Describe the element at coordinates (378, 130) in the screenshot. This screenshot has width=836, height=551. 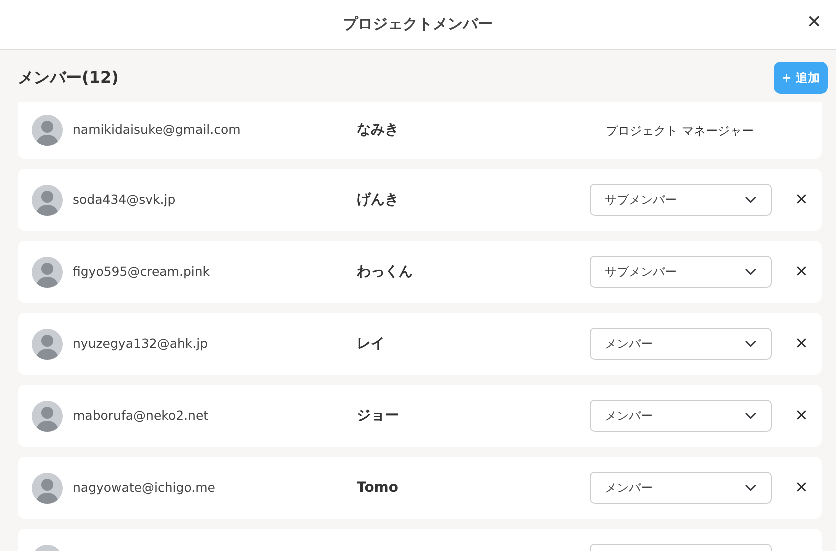
I see `member-name: なみき` at that location.